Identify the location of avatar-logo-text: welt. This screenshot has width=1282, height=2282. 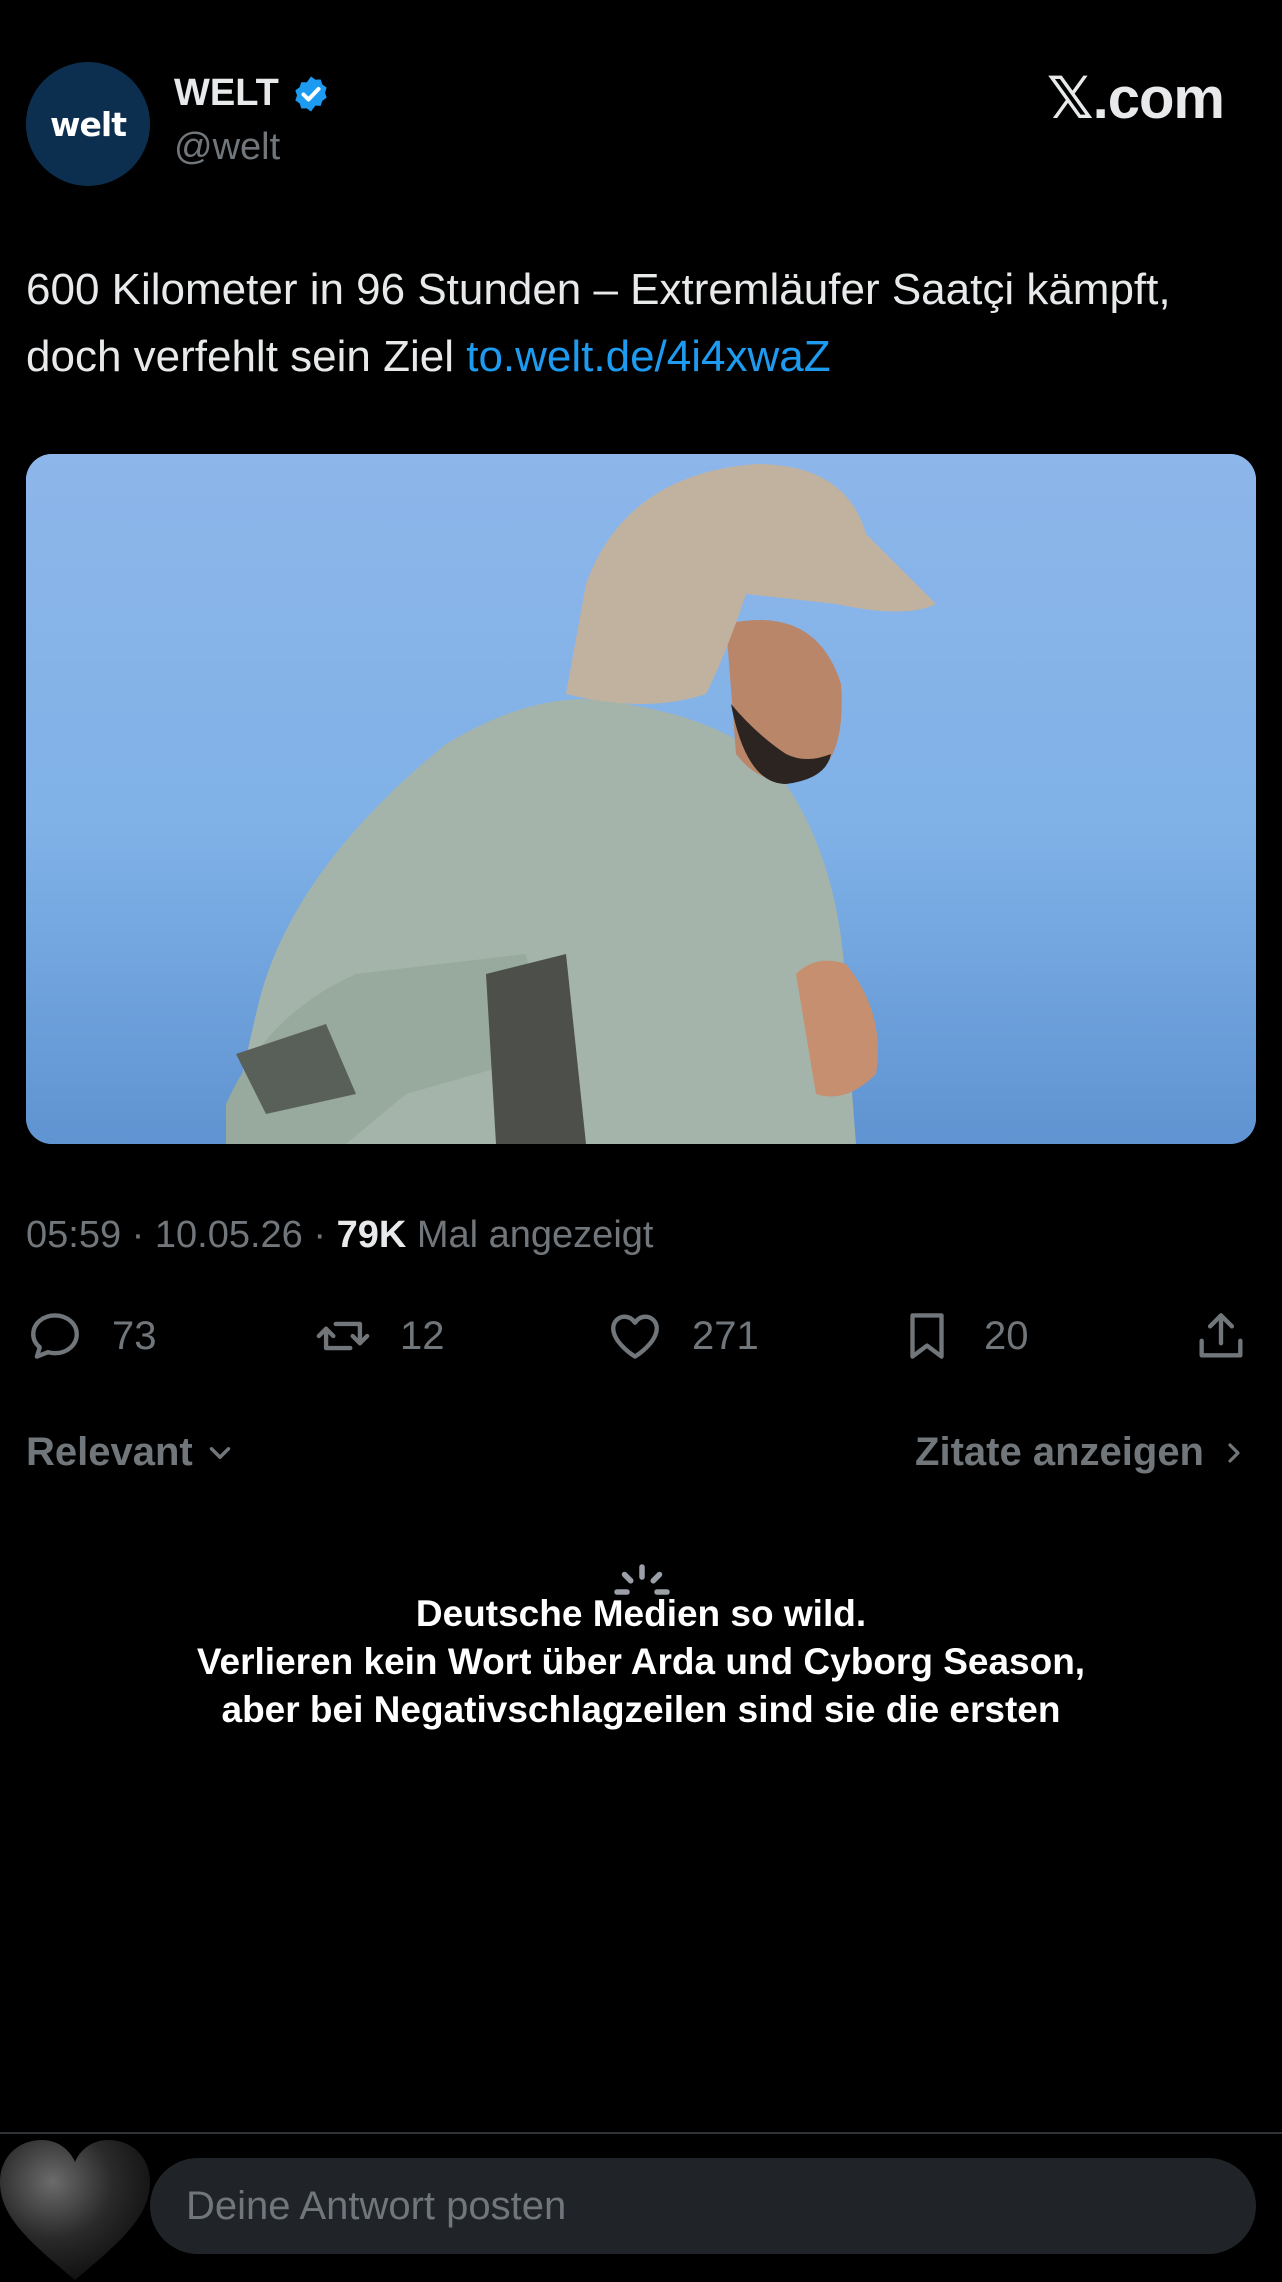
(88, 124).